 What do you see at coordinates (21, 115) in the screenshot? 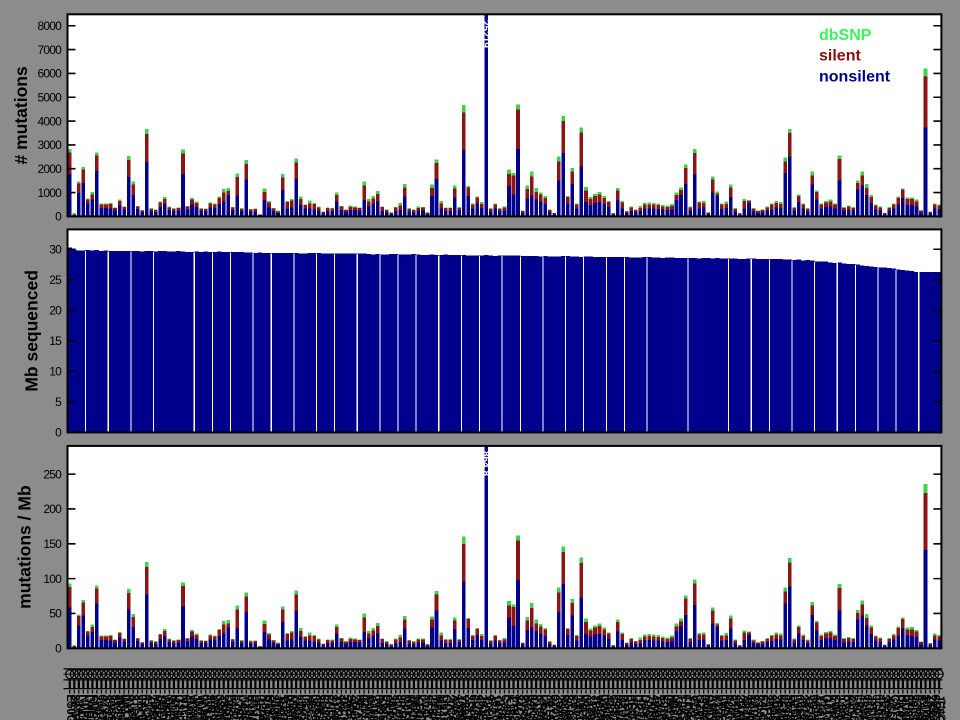
I see `svg-text: # mutations` at bounding box center [21, 115].